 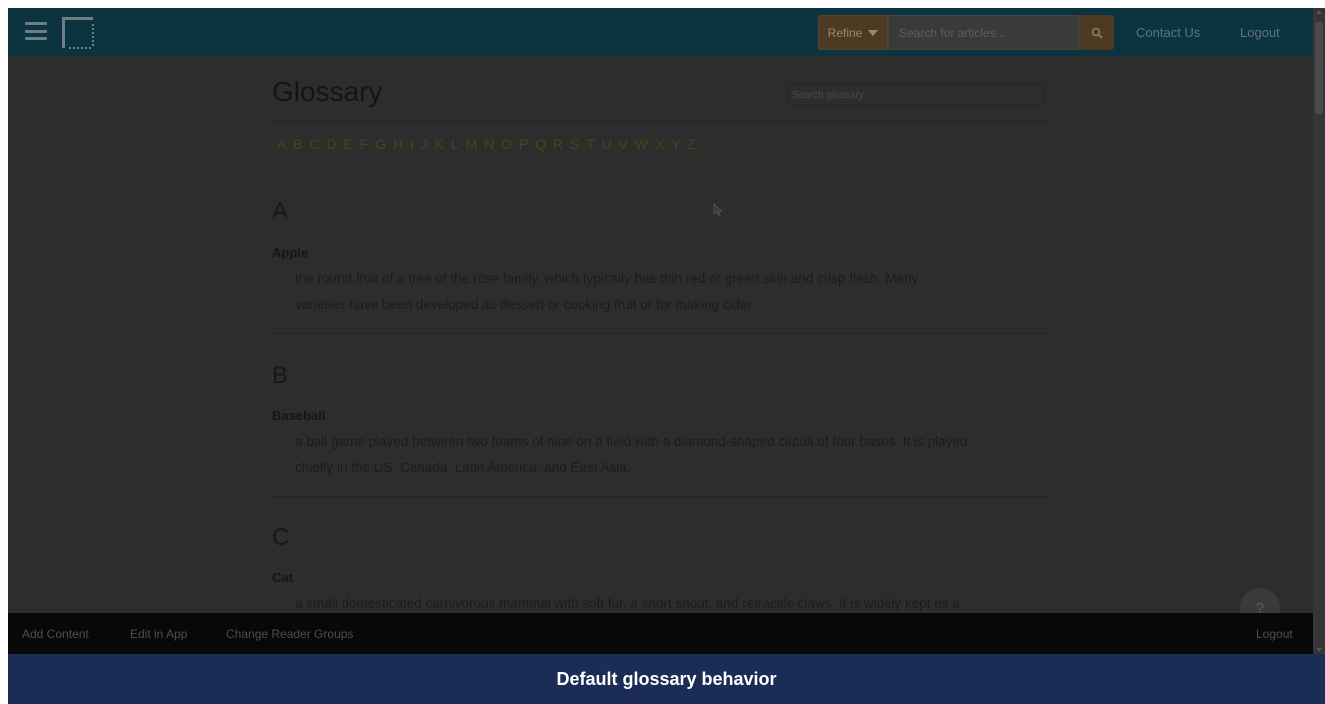 What do you see at coordinates (349, 144) in the screenshot?
I see `alpha-link-e: E` at bounding box center [349, 144].